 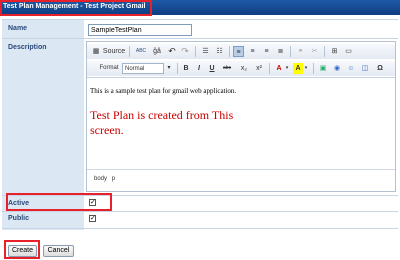 What do you see at coordinates (27, 47) in the screenshot?
I see `description-label: Description` at bounding box center [27, 47].